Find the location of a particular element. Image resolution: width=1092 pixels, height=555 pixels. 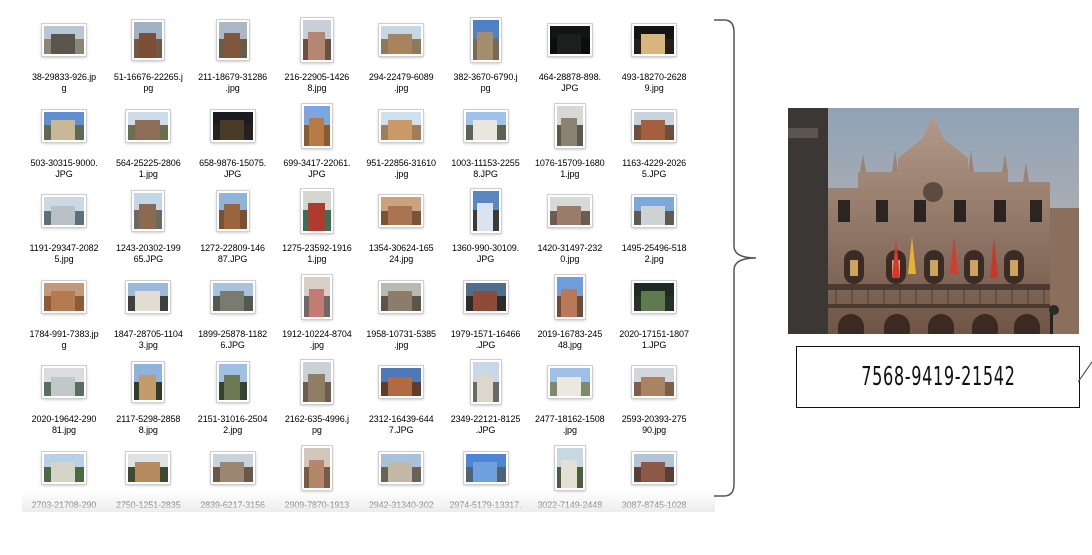

file-name-line: 658-9876-15075. is located at coordinates (233, 162).